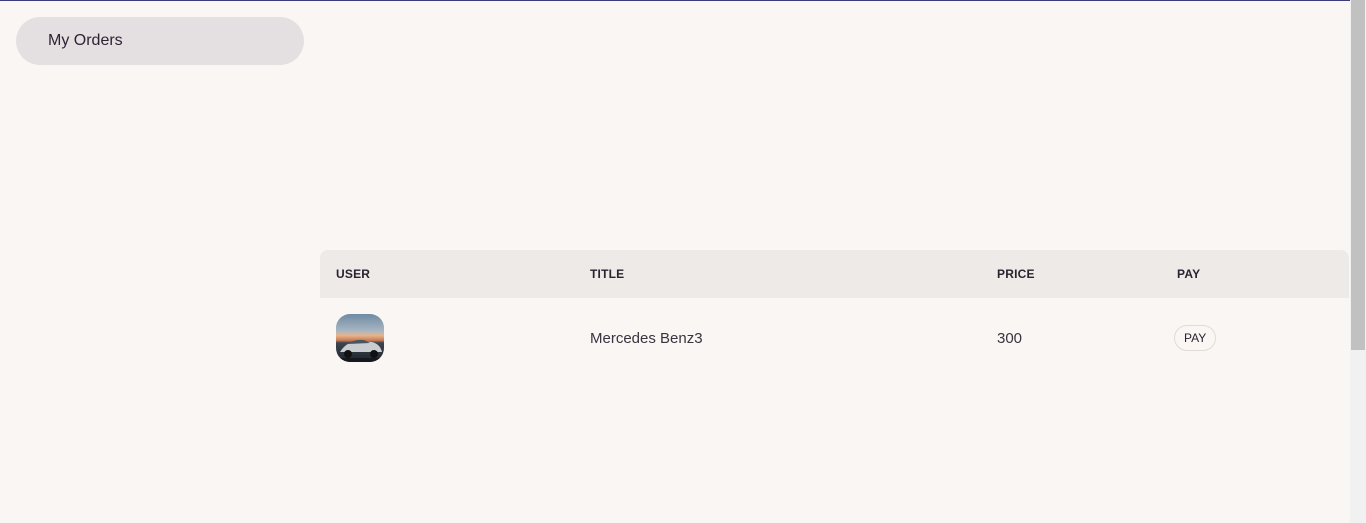  Describe the element at coordinates (607, 274) in the screenshot. I see `column-header-title: TITLE` at that location.